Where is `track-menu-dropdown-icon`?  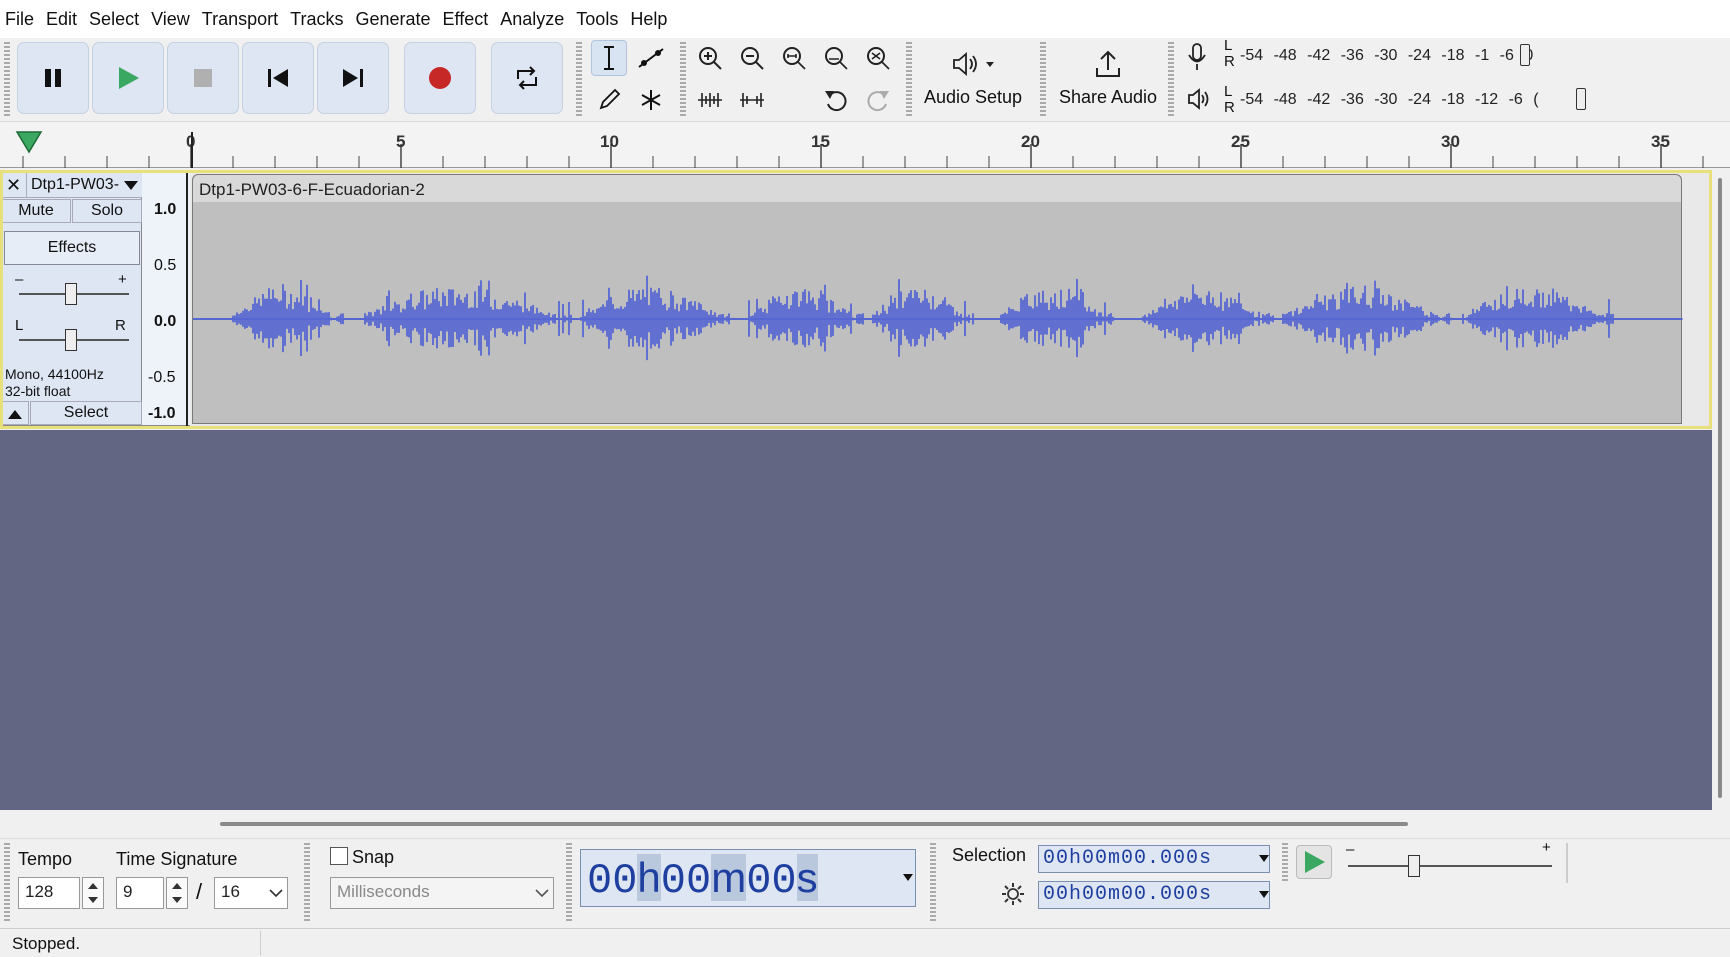 track-menu-dropdown-icon is located at coordinates (131, 186).